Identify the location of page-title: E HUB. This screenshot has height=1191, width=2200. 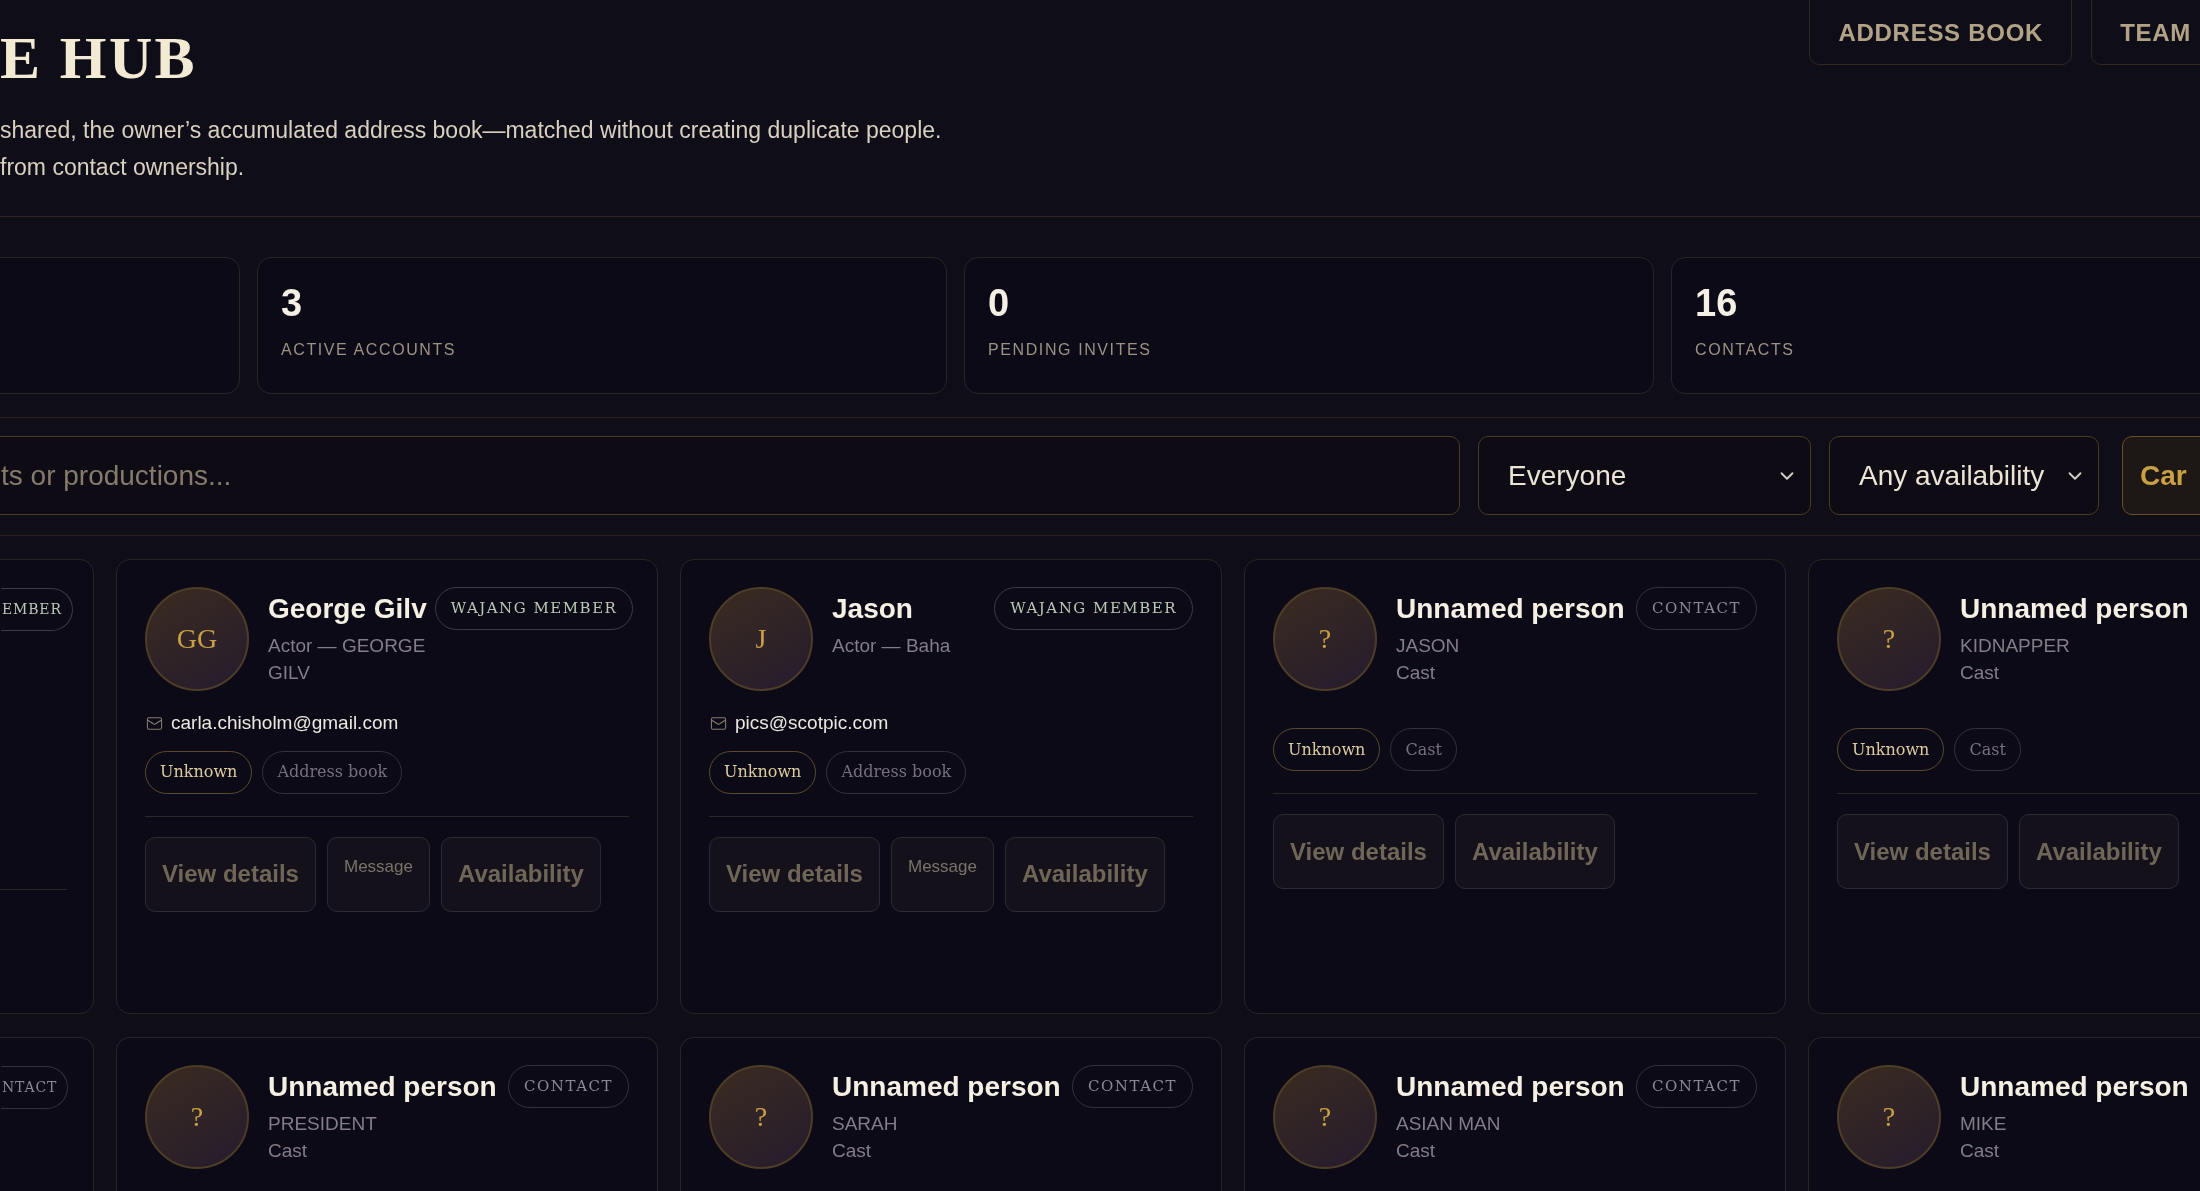
(99, 58).